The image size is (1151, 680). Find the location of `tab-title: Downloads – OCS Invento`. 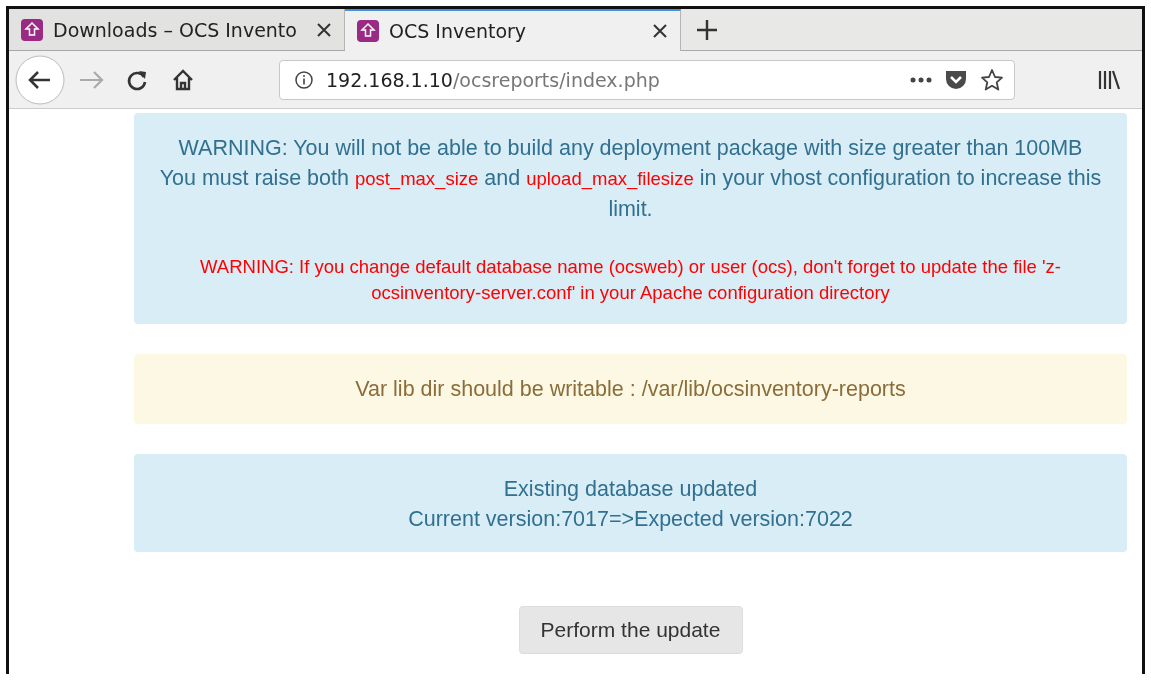

tab-title: Downloads – OCS Invento is located at coordinates (175, 29).